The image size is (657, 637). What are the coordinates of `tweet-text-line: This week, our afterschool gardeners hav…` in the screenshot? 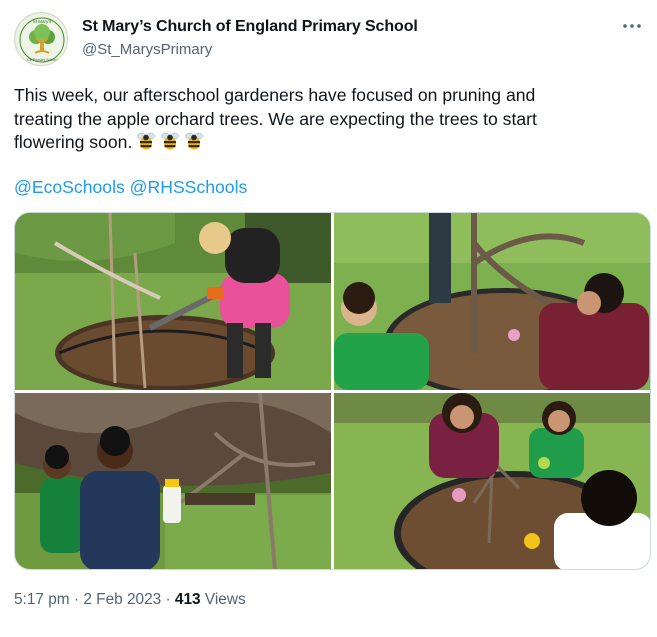 It's located at (275, 95).